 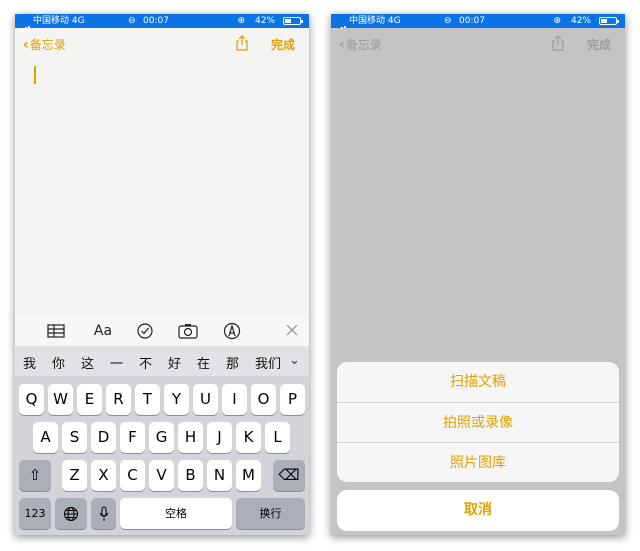 What do you see at coordinates (56, 331) in the screenshot?
I see `table-icon` at bounding box center [56, 331].